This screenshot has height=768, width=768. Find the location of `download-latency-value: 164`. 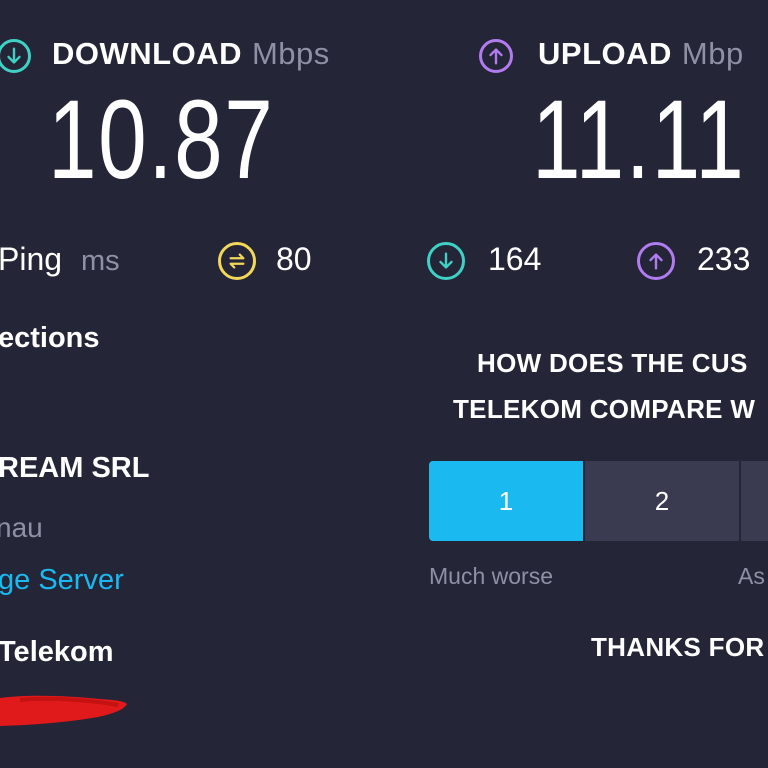

download-latency-value: 164 is located at coordinates (515, 259).